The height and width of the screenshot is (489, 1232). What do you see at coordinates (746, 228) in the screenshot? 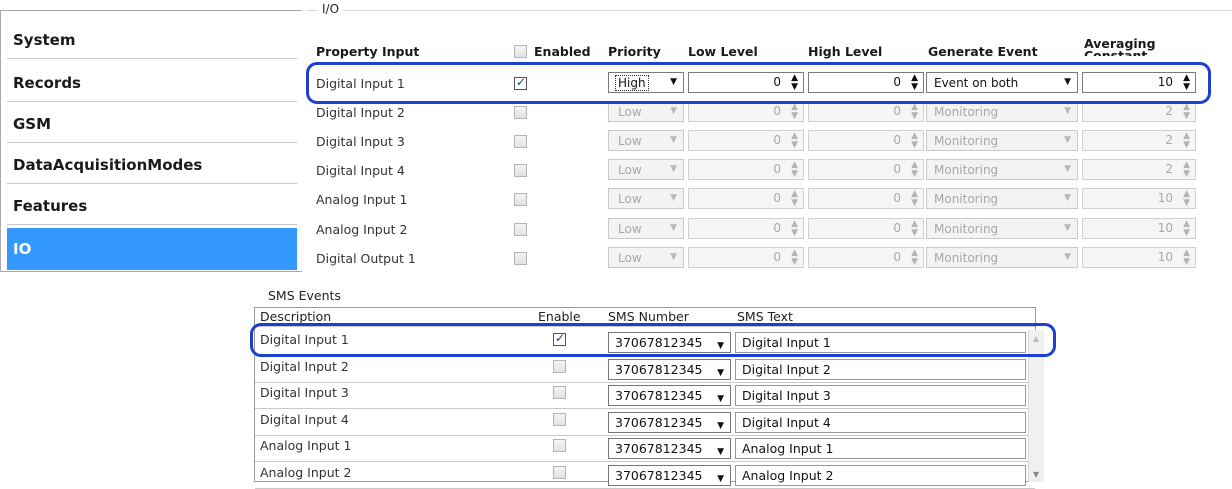
I see `row-5-low-level-spinner: 0 ▲ ▼` at bounding box center [746, 228].